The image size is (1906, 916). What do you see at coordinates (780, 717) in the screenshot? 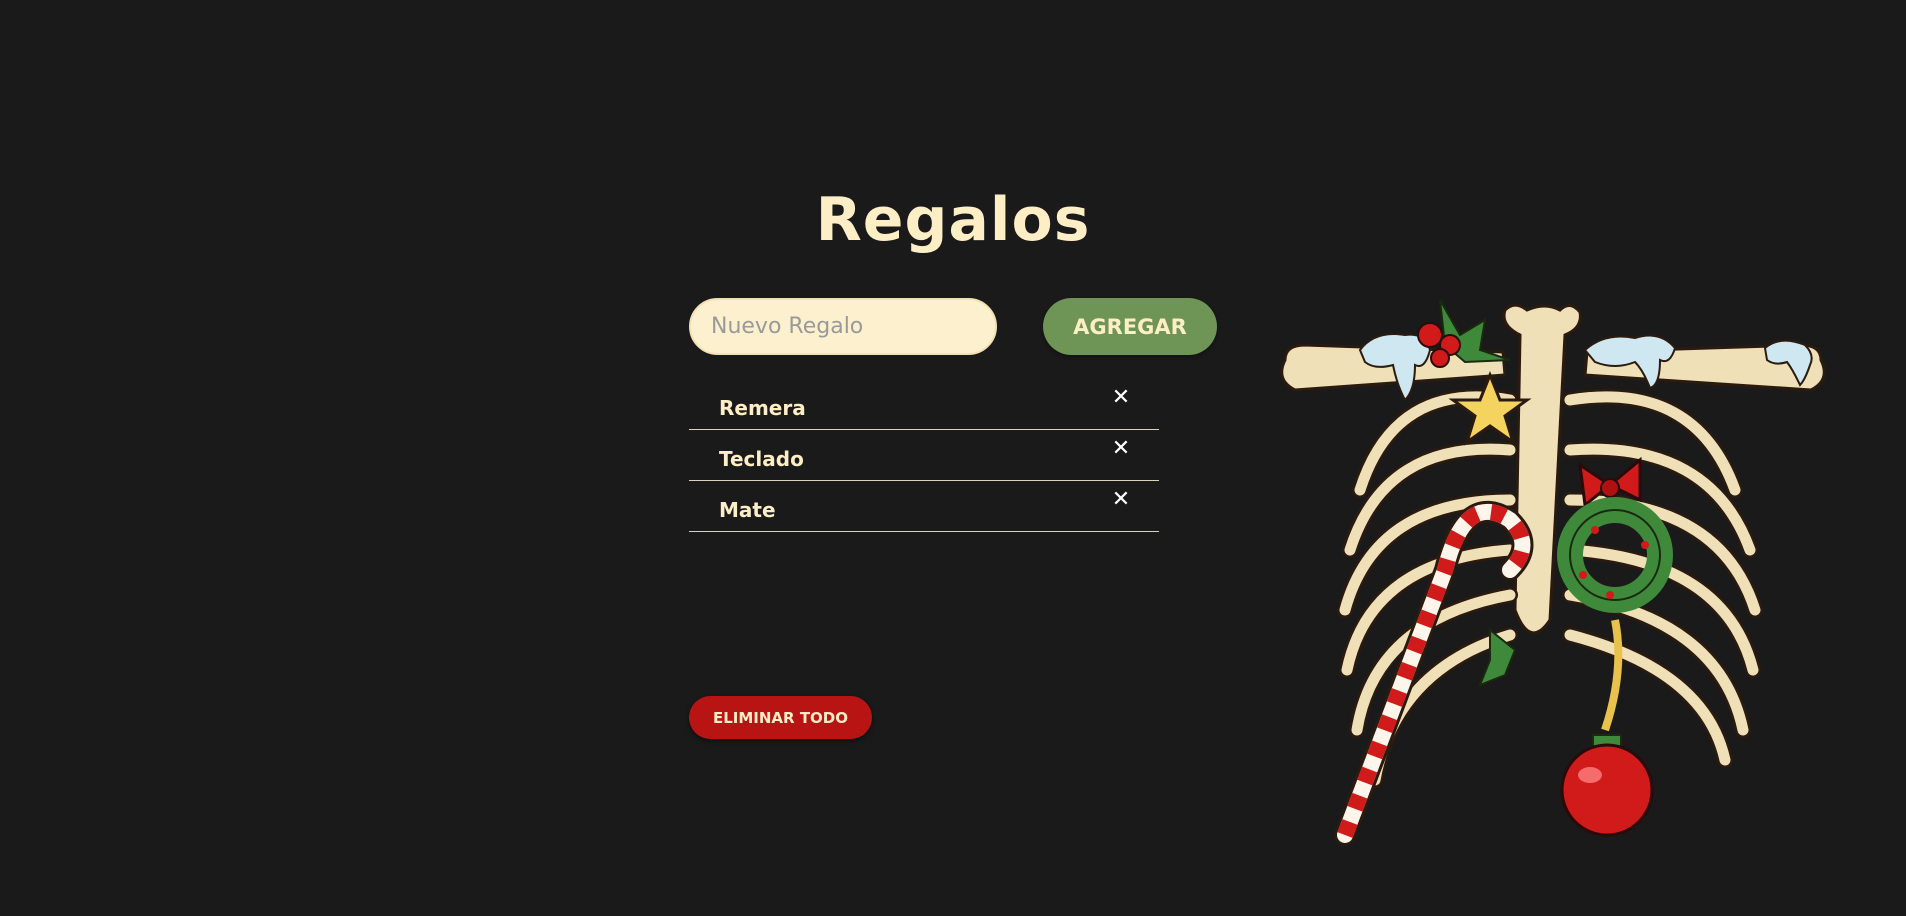
I see `clear-all-button: ELIMINAR TODO` at bounding box center [780, 717].